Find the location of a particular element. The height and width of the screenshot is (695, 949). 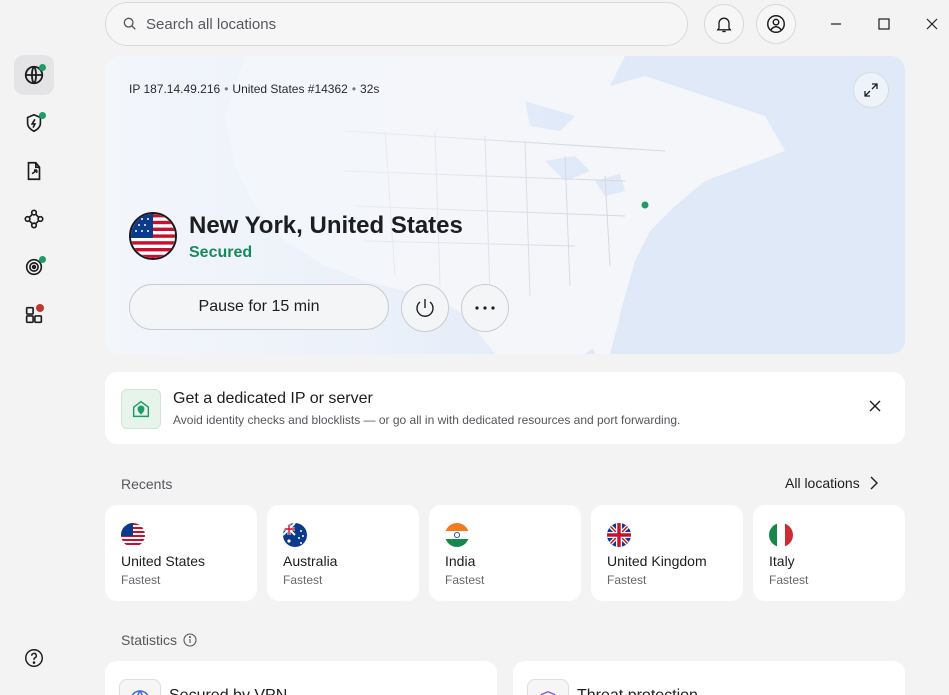

recent-country: Italy is located at coordinates (782, 561).